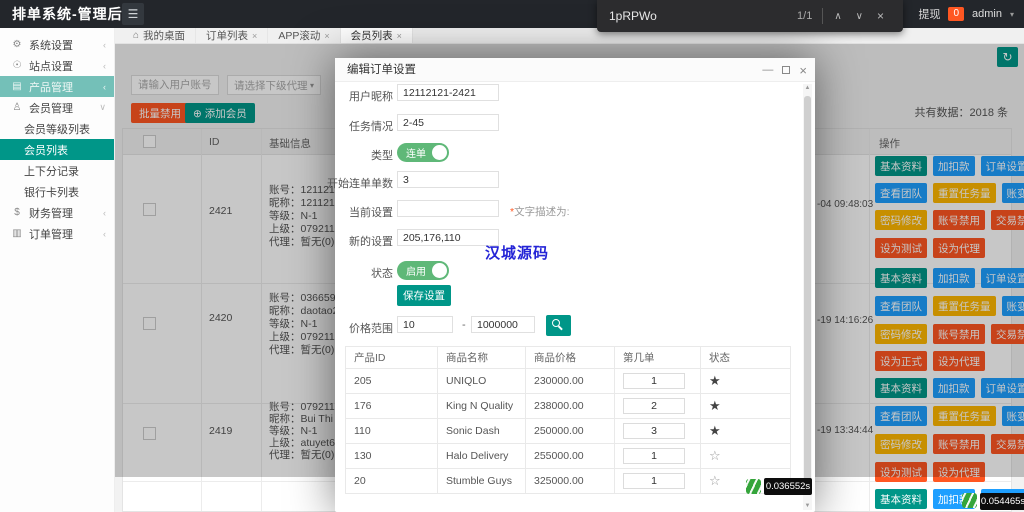 Image resolution: width=1024 pixels, height=512 pixels. What do you see at coordinates (376, 35) in the screenshot?
I see `tab-member-list: 会员列表 ×` at bounding box center [376, 35].